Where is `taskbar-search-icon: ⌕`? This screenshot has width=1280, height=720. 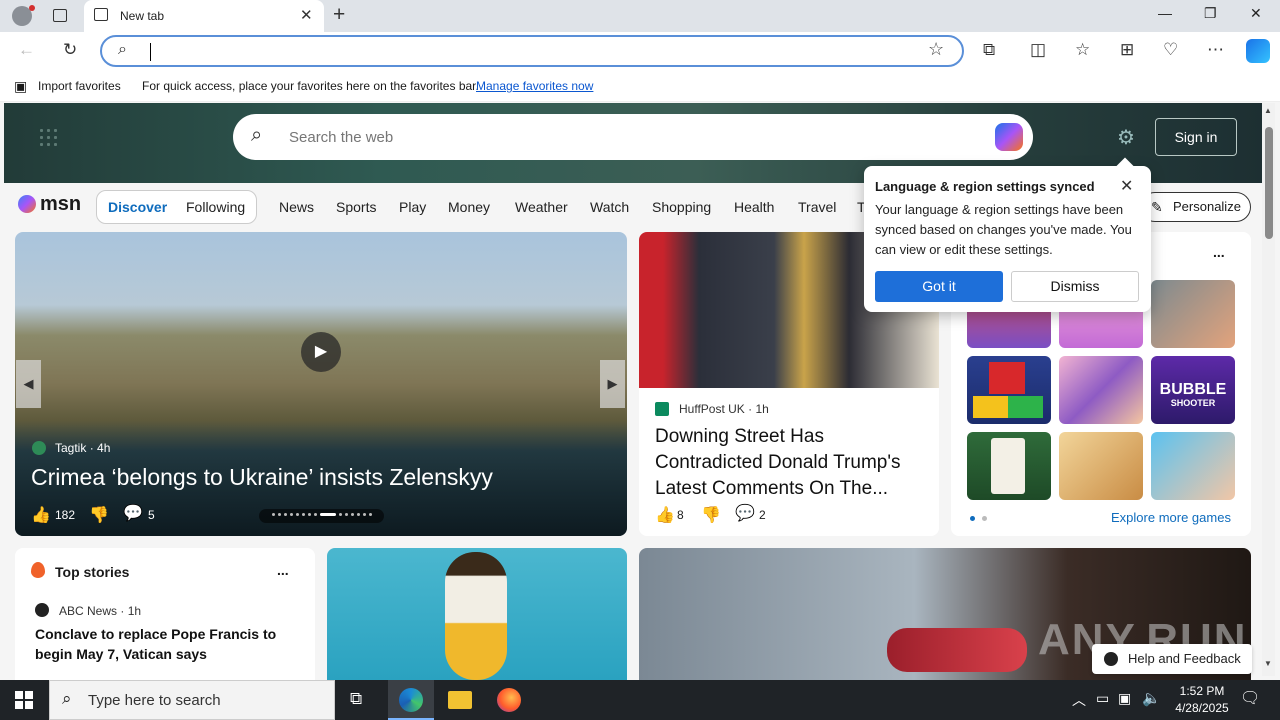
taskbar-search-icon: ⌕ is located at coordinates (67, 698).